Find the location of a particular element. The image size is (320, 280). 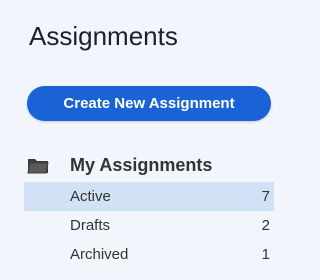

section-label: My Assignments is located at coordinates (141, 164).